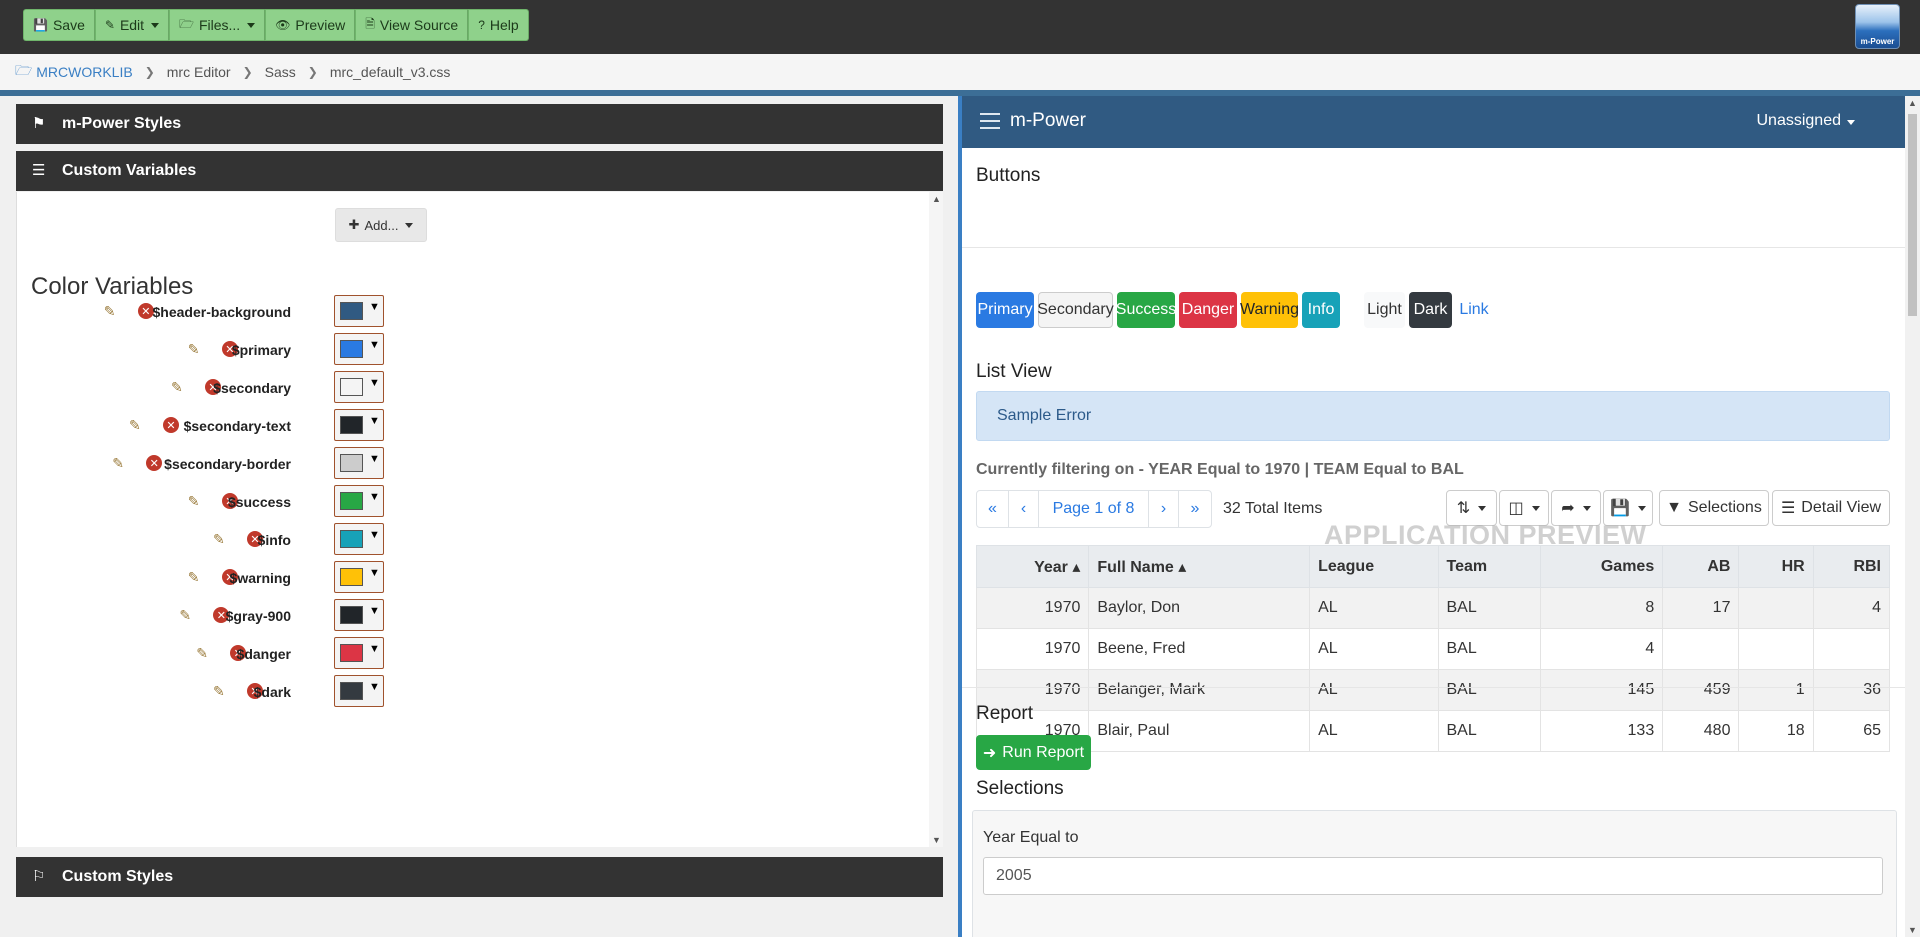 The height and width of the screenshot is (937, 1920). Describe the element at coordinates (936, 519) in the screenshot. I see `scrollbar: ▲ ▼` at that location.